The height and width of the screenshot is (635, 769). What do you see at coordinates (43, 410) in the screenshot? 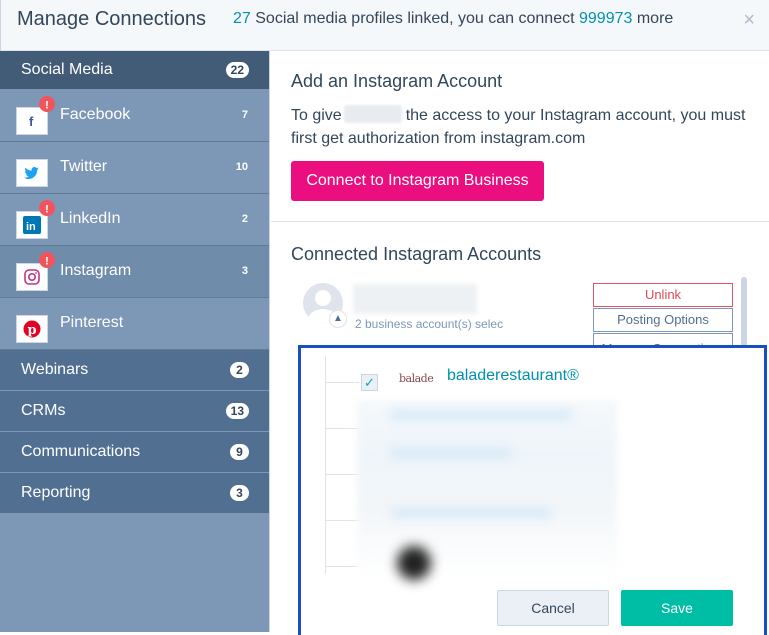
I see `sidebar-item-label: CRMs` at bounding box center [43, 410].